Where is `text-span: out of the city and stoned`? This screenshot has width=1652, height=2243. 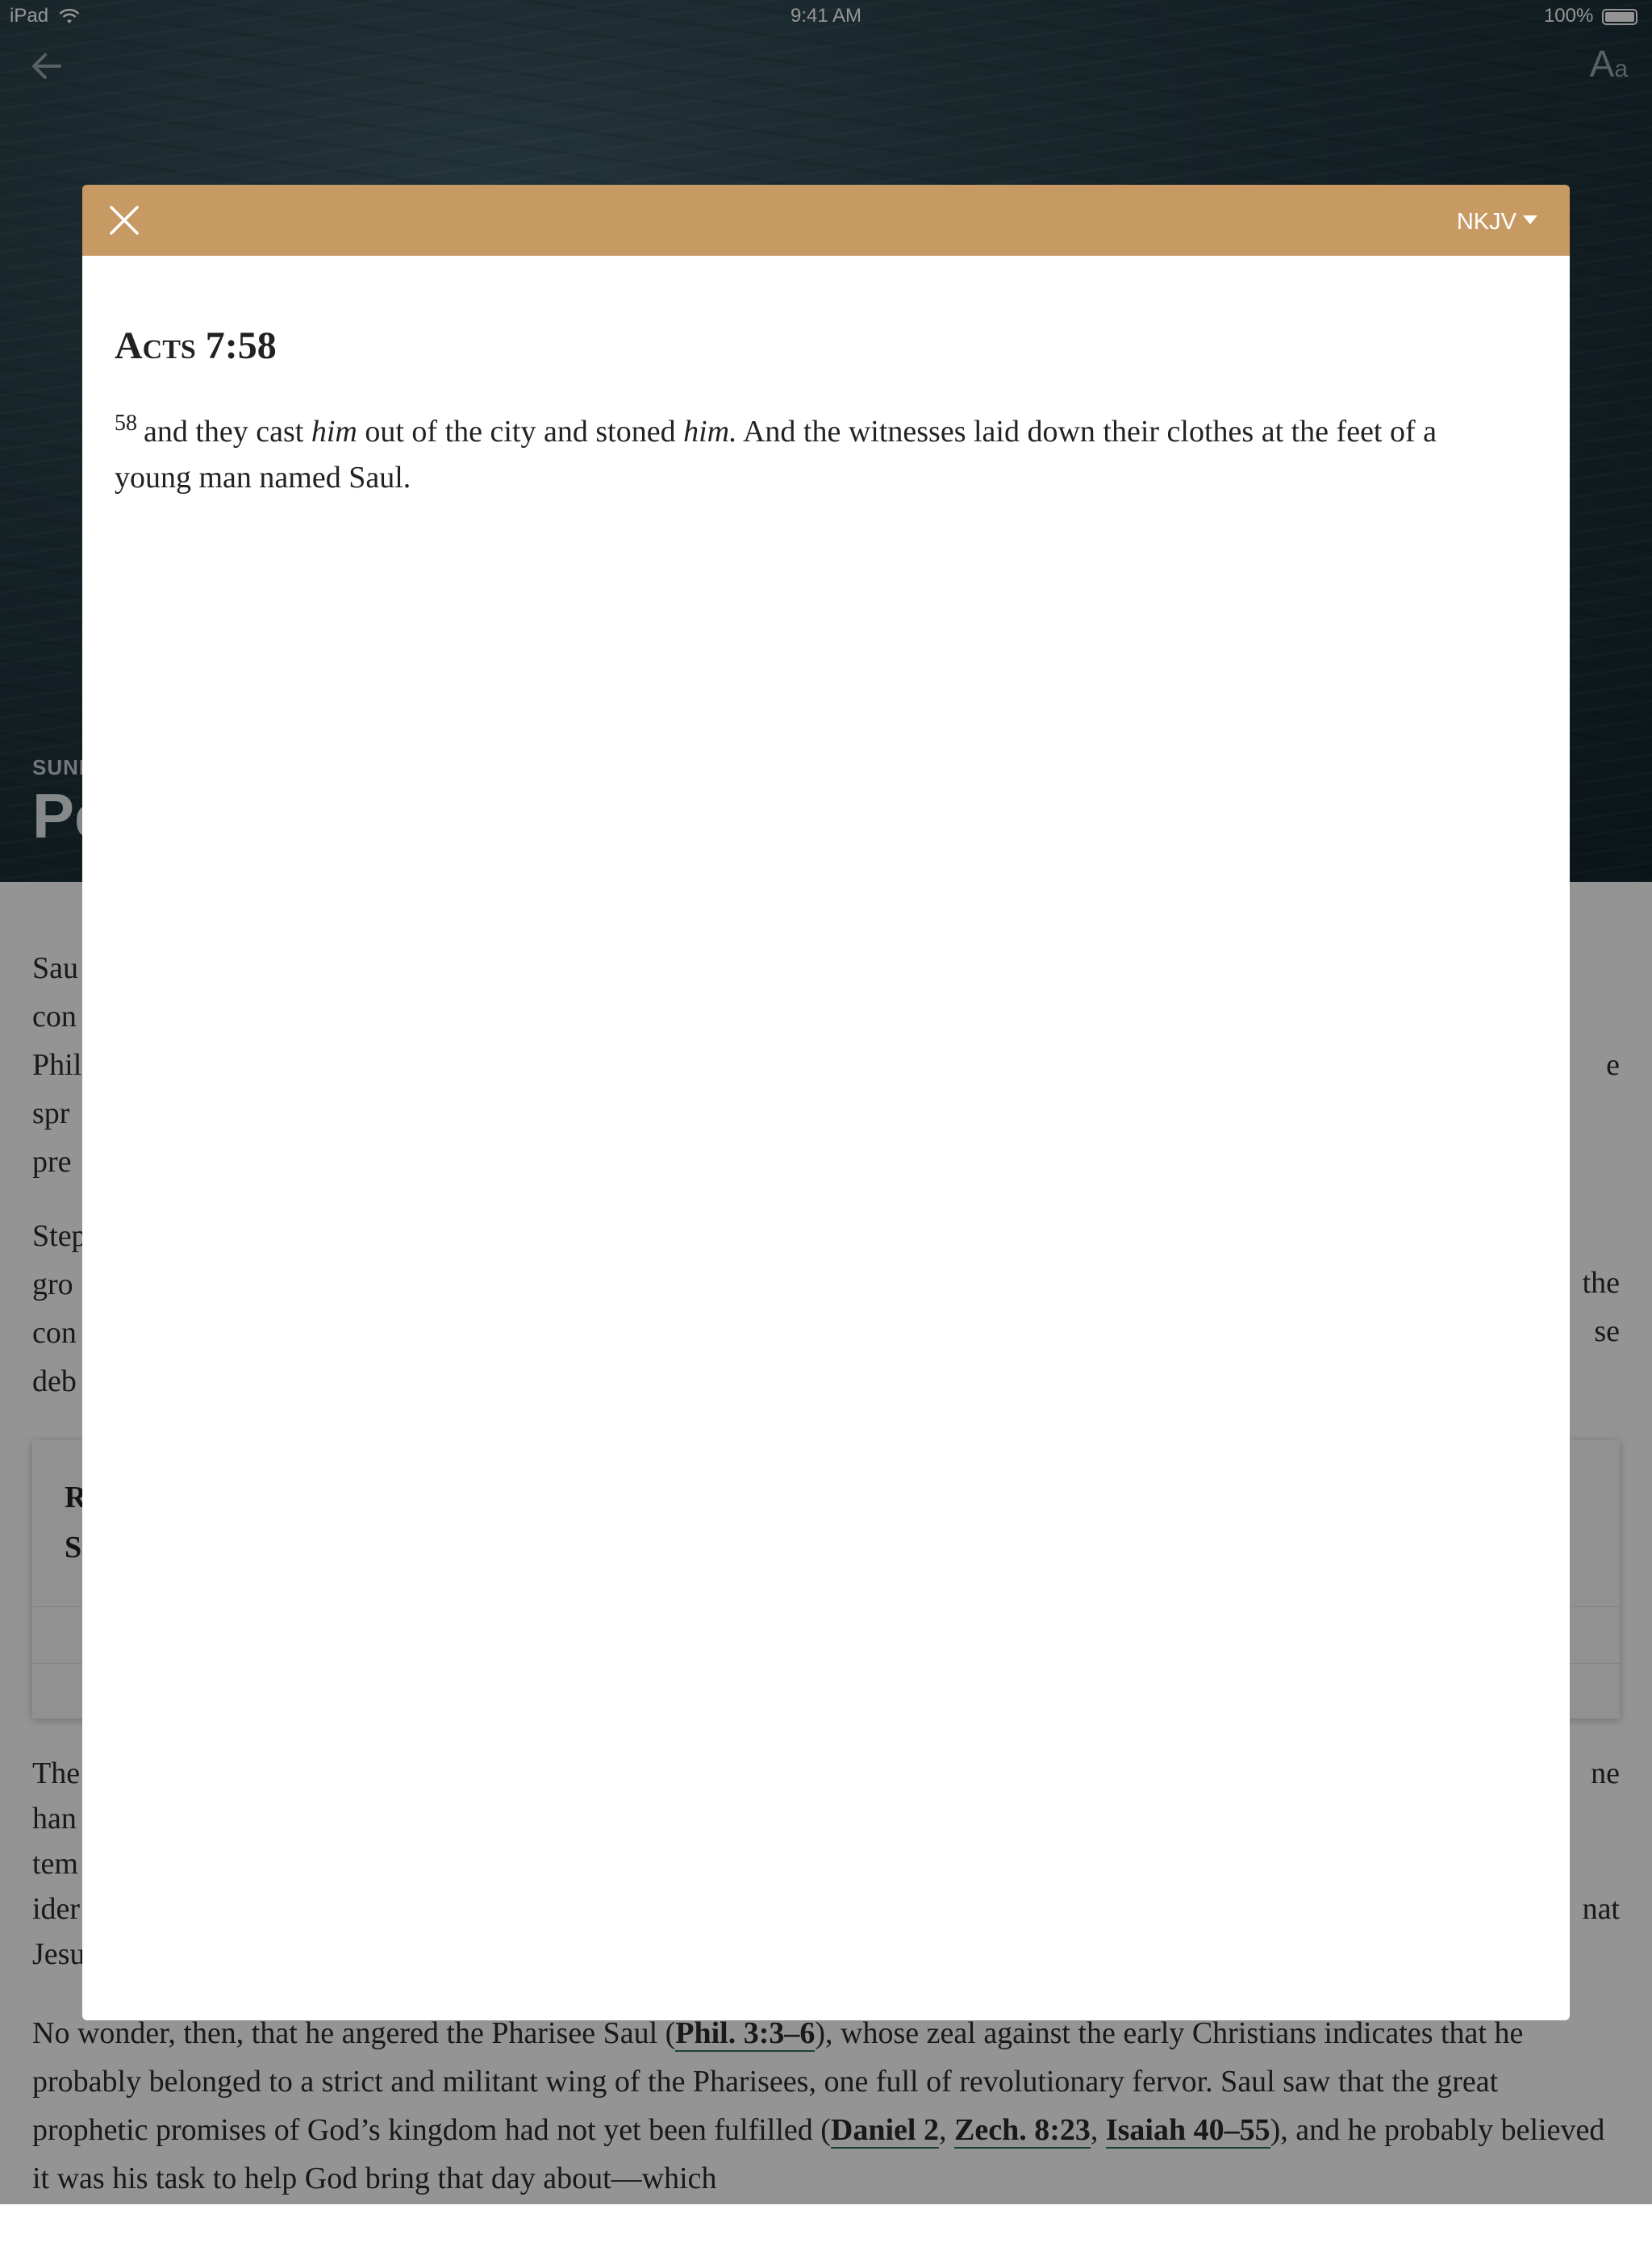
text-span: out of the city and stoned is located at coordinates (521, 432).